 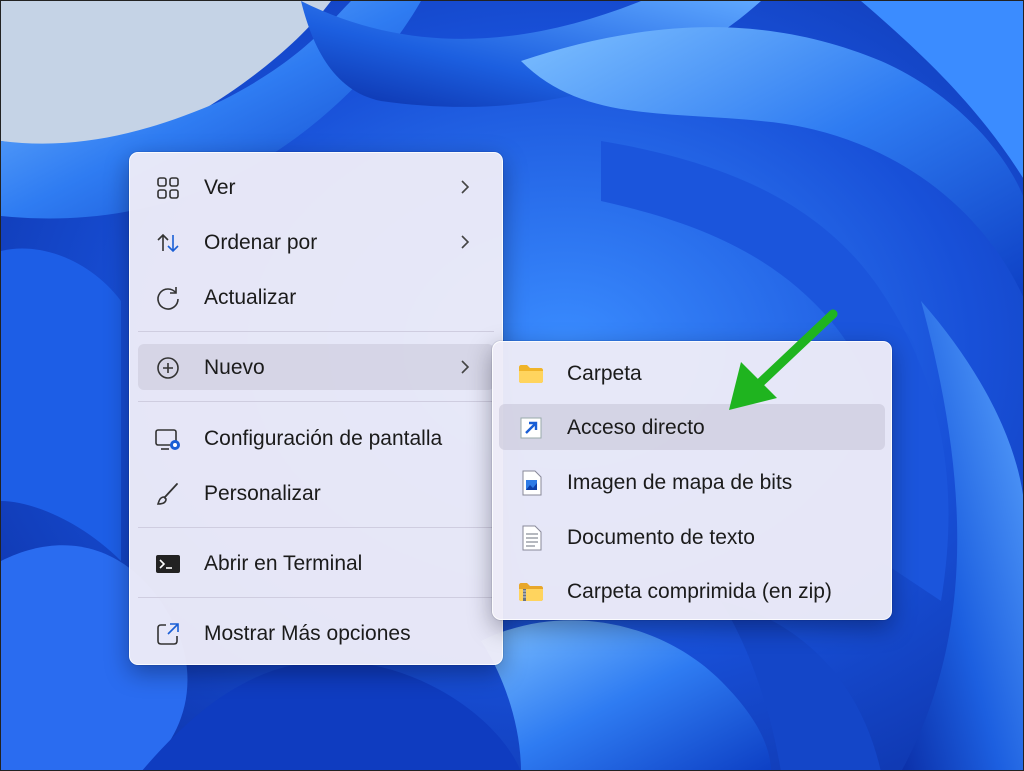 I want to click on menu-item-mostrar-mas-opciones: Mostrar Más opciones, so click(x=316, y=633).